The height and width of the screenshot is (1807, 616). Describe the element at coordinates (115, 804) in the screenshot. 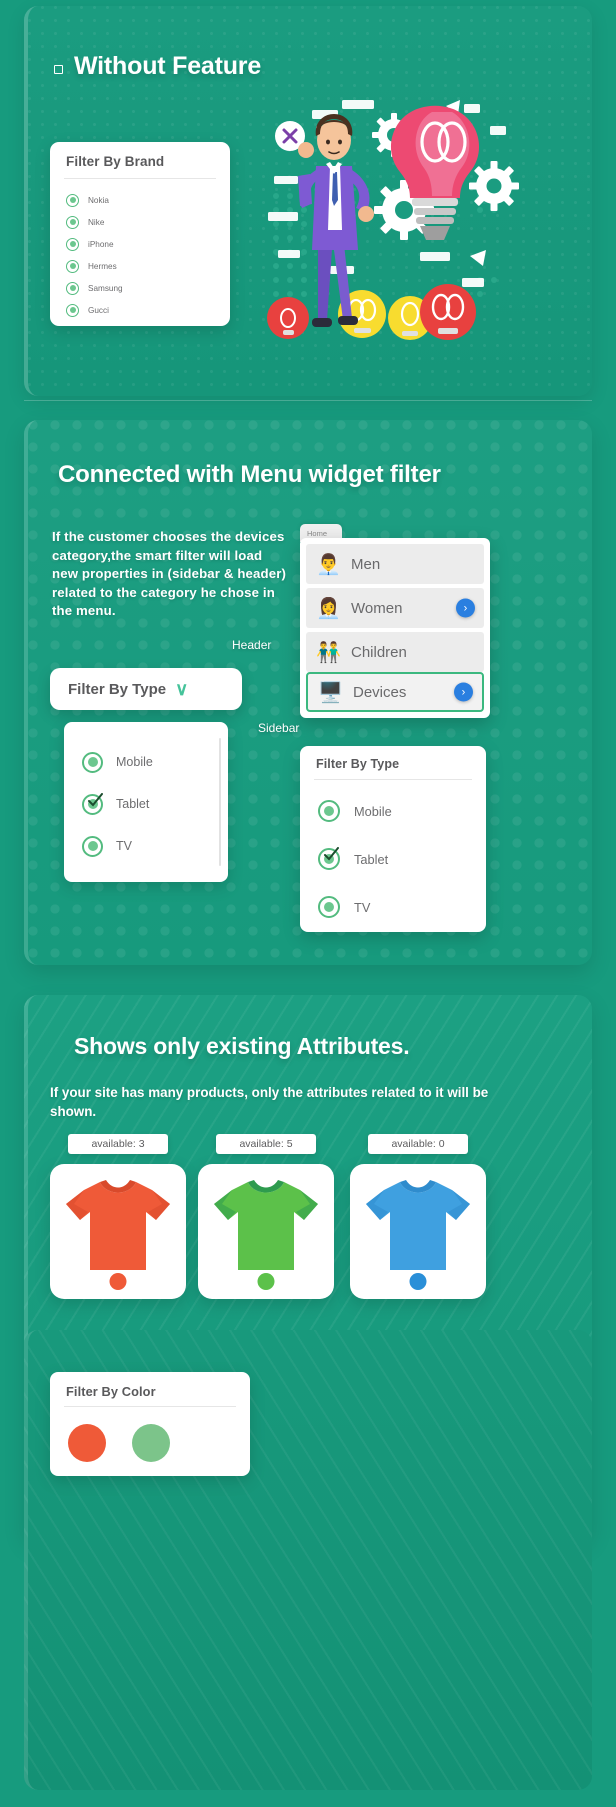

I see `type-option-tablet: Tablet` at that location.